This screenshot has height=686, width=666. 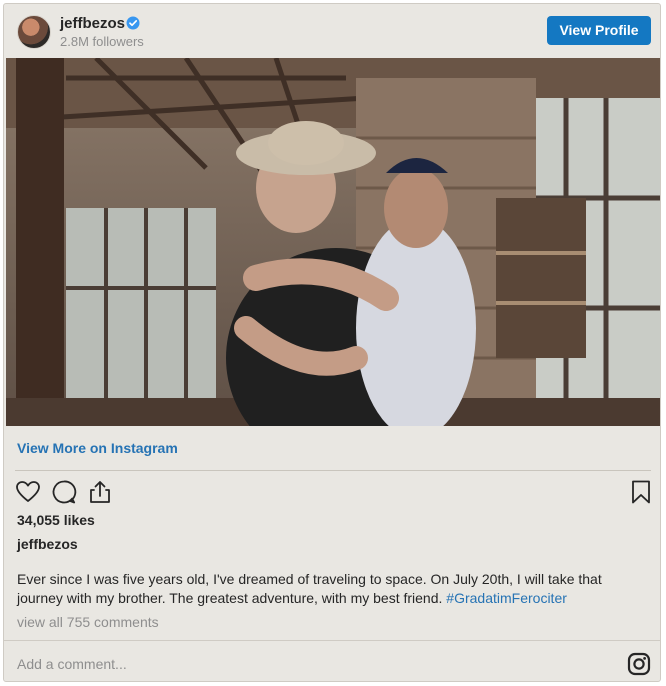 I want to click on verified-badge-icon, so click(x=133, y=23).